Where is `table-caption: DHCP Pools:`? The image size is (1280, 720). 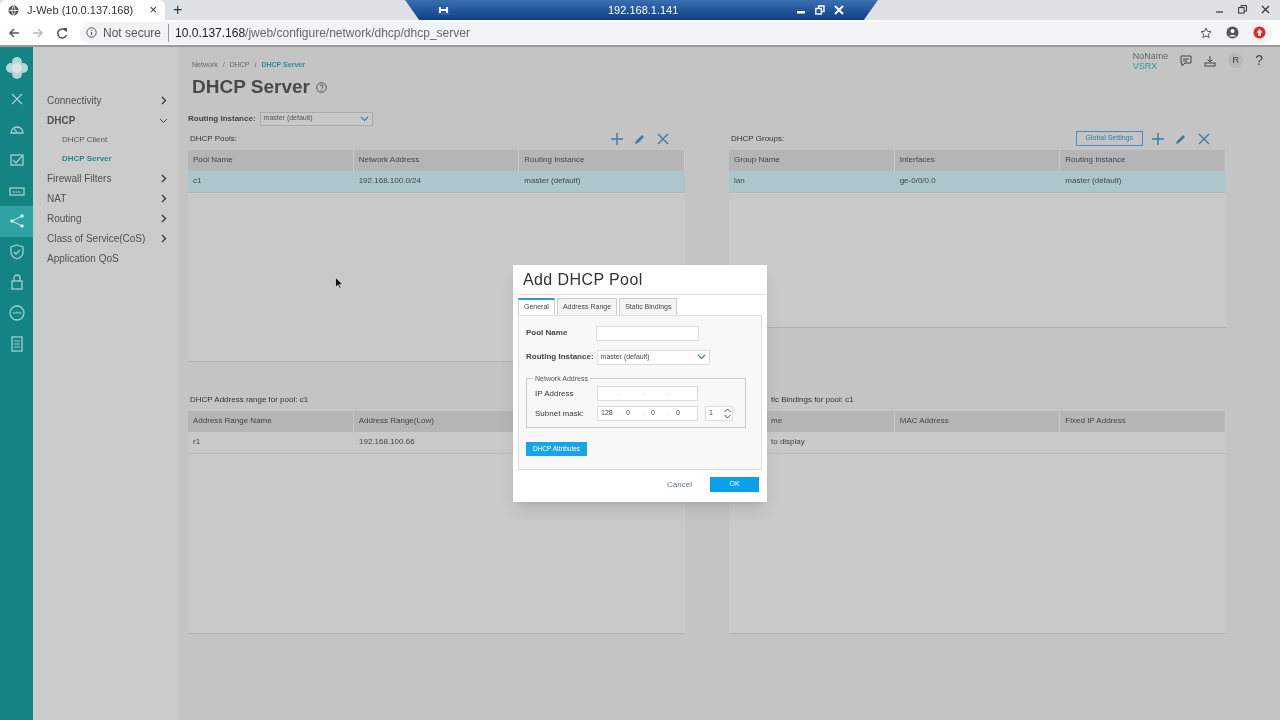
table-caption: DHCP Pools: is located at coordinates (213, 138).